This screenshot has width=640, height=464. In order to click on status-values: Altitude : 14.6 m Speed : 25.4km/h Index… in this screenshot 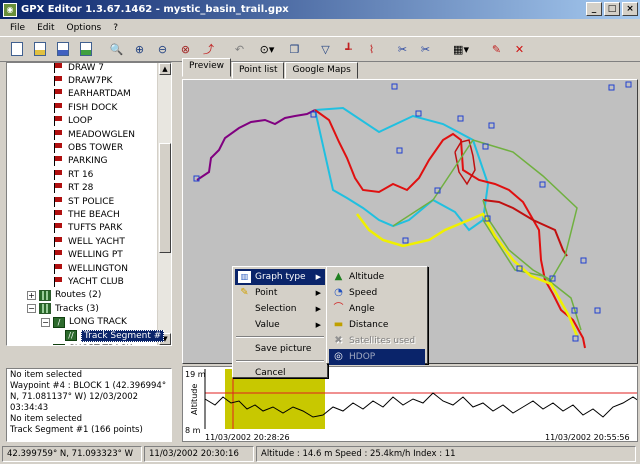, I will do `click(446, 454)`.